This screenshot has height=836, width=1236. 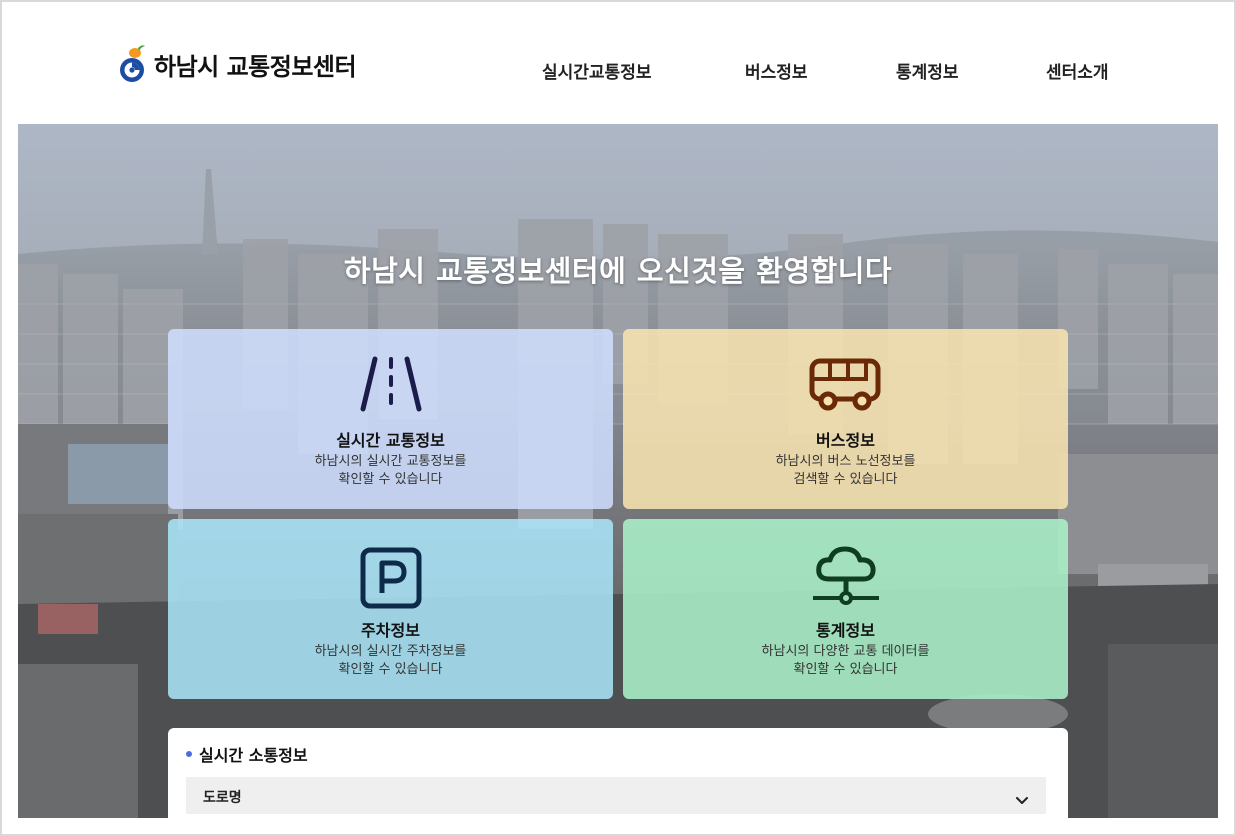 I want to click on site-header: 하남시 교통정보센터 실시간교통정보 버스정보 통계정보 센터소개, so click(x=618, y=61).